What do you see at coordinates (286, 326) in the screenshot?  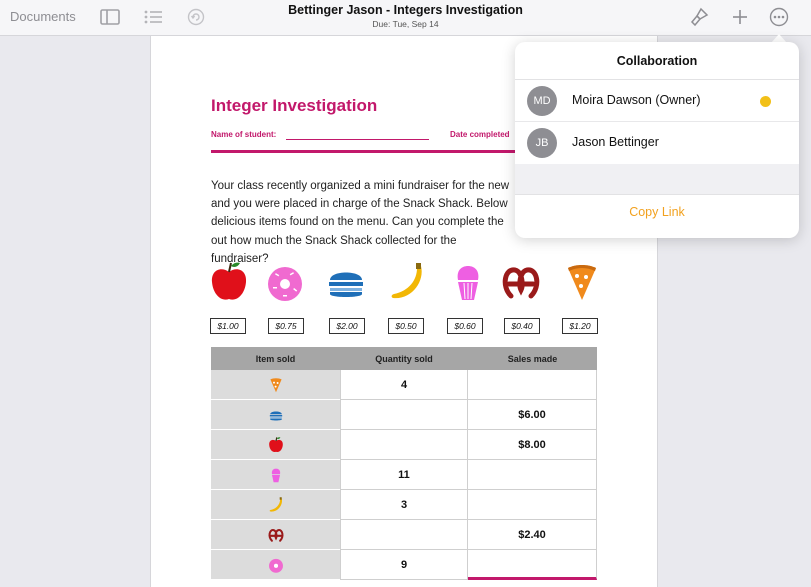 I see `price-donut: $0.75` at bounding box center [286, 326].